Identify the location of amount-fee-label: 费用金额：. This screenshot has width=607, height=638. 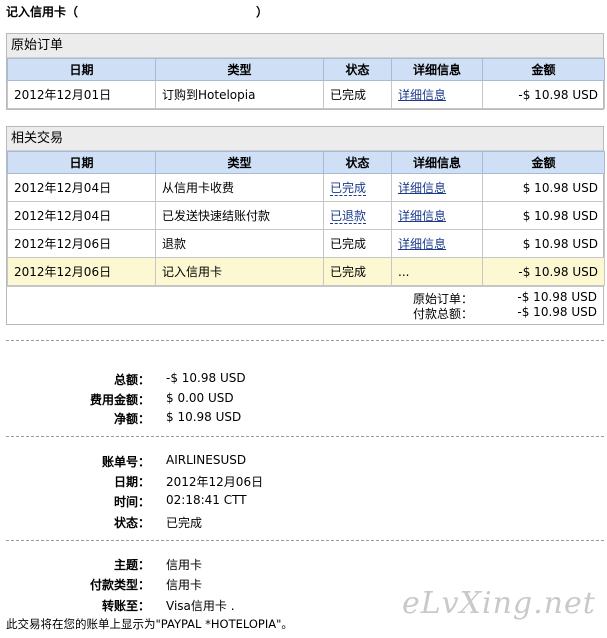
(119, 400).